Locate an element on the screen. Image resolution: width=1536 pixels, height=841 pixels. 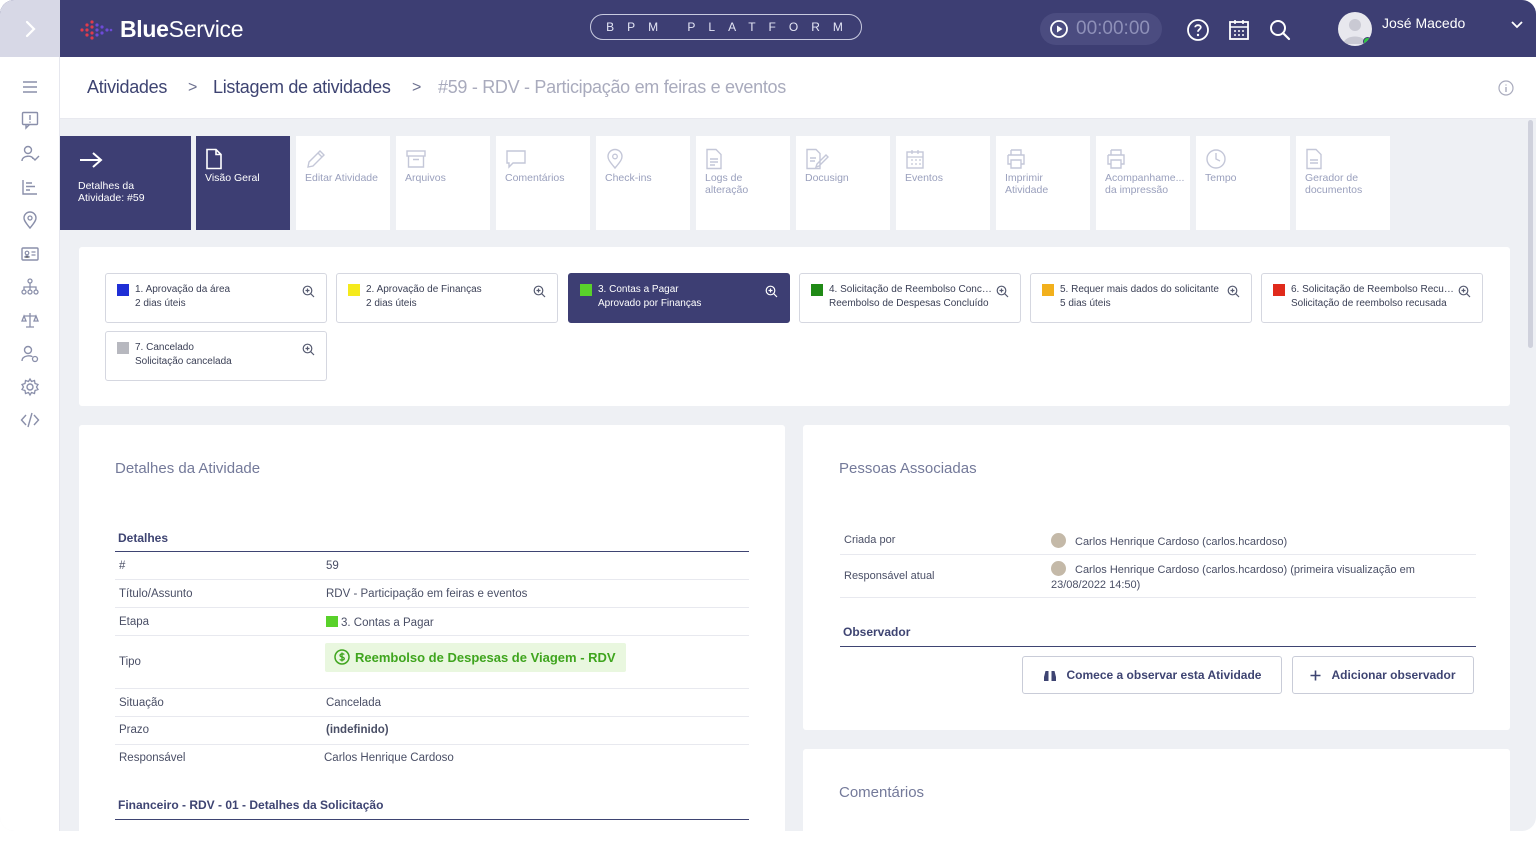
printer-icon is located at coordinates (1016, 159).